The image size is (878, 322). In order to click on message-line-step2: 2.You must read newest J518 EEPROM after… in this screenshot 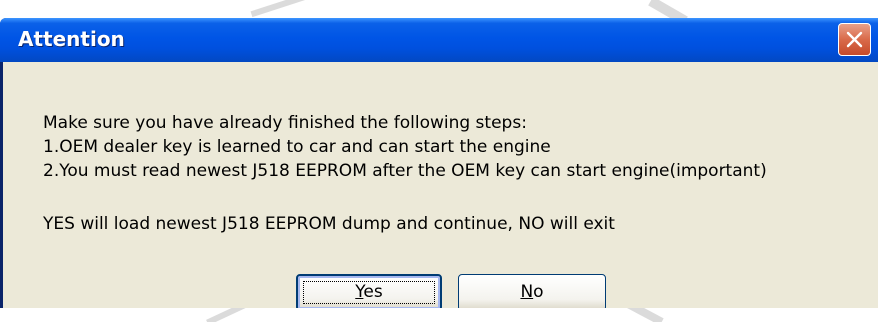, I will do `click(405, 171)`.